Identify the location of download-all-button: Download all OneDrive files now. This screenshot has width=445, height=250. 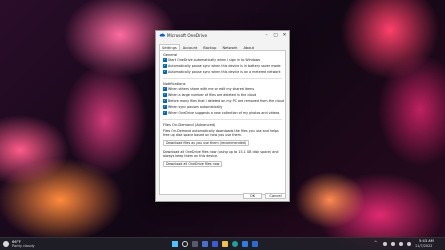
(193, 164).